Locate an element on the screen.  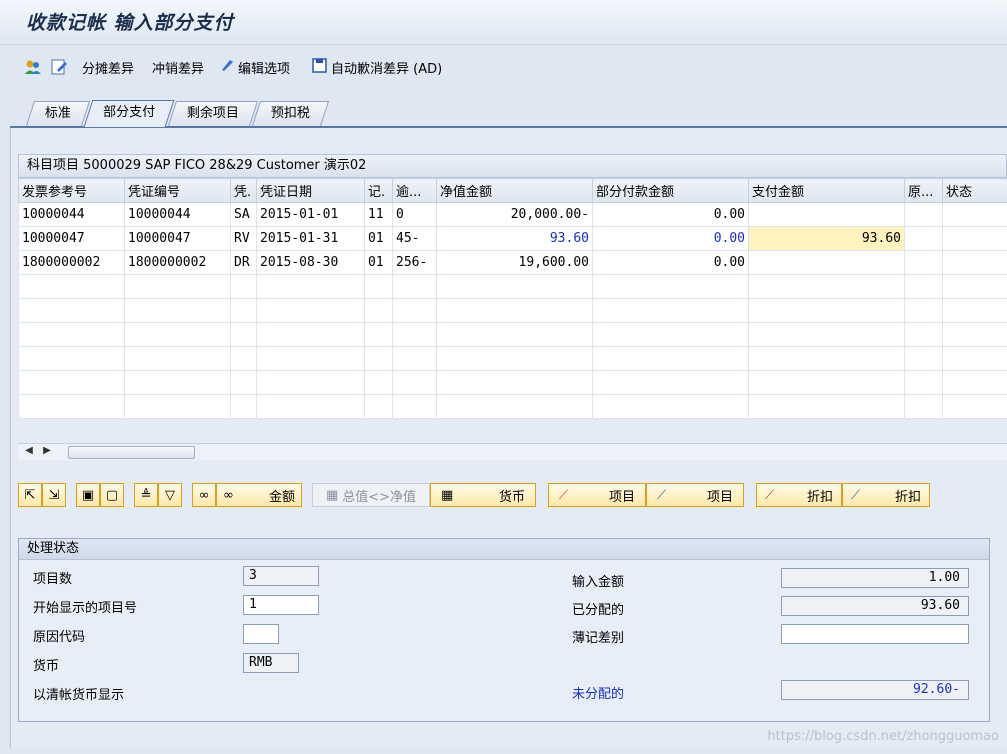
calculator-icon: ▦ is located at coordinates (447, 495).